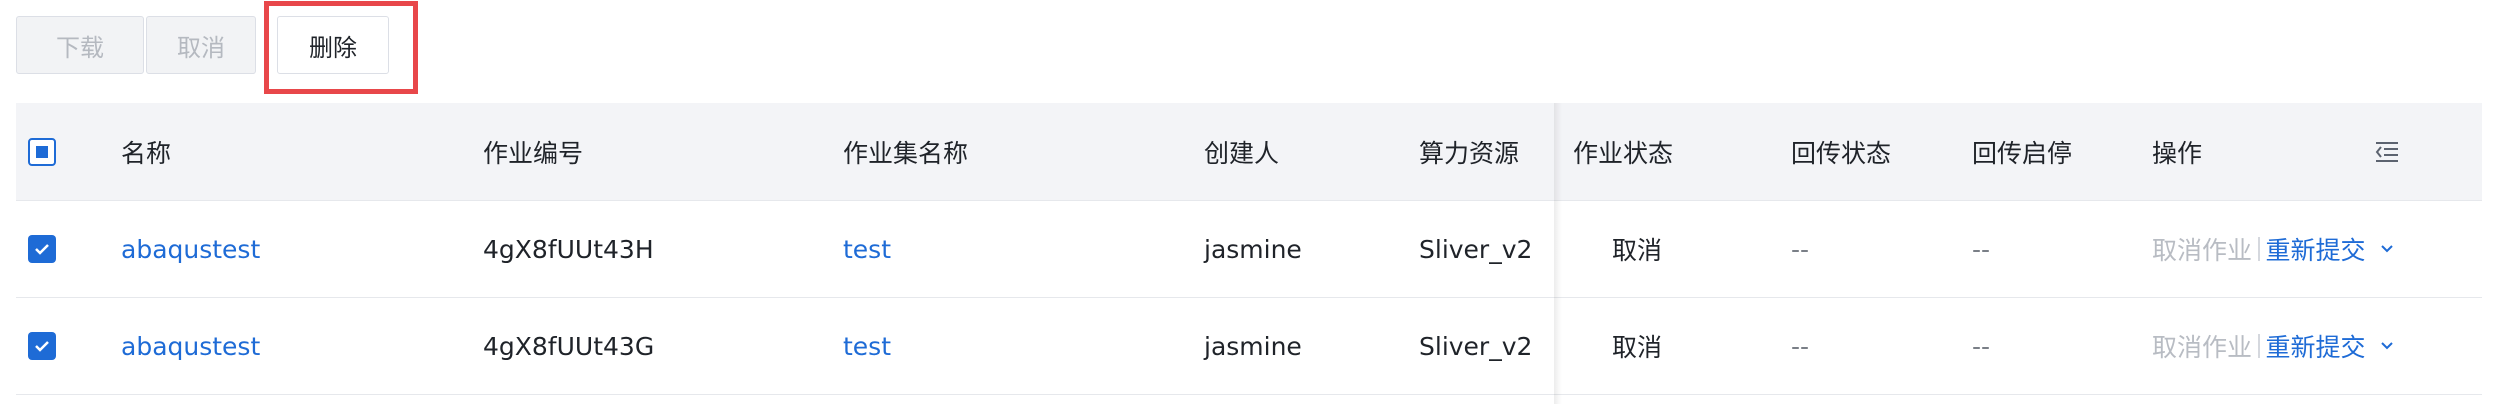 This screenshot has width=2504, height=404. Describe the element at coordinates (341, 47) in the screenshot. I see `delete-button-highlight` at that location.